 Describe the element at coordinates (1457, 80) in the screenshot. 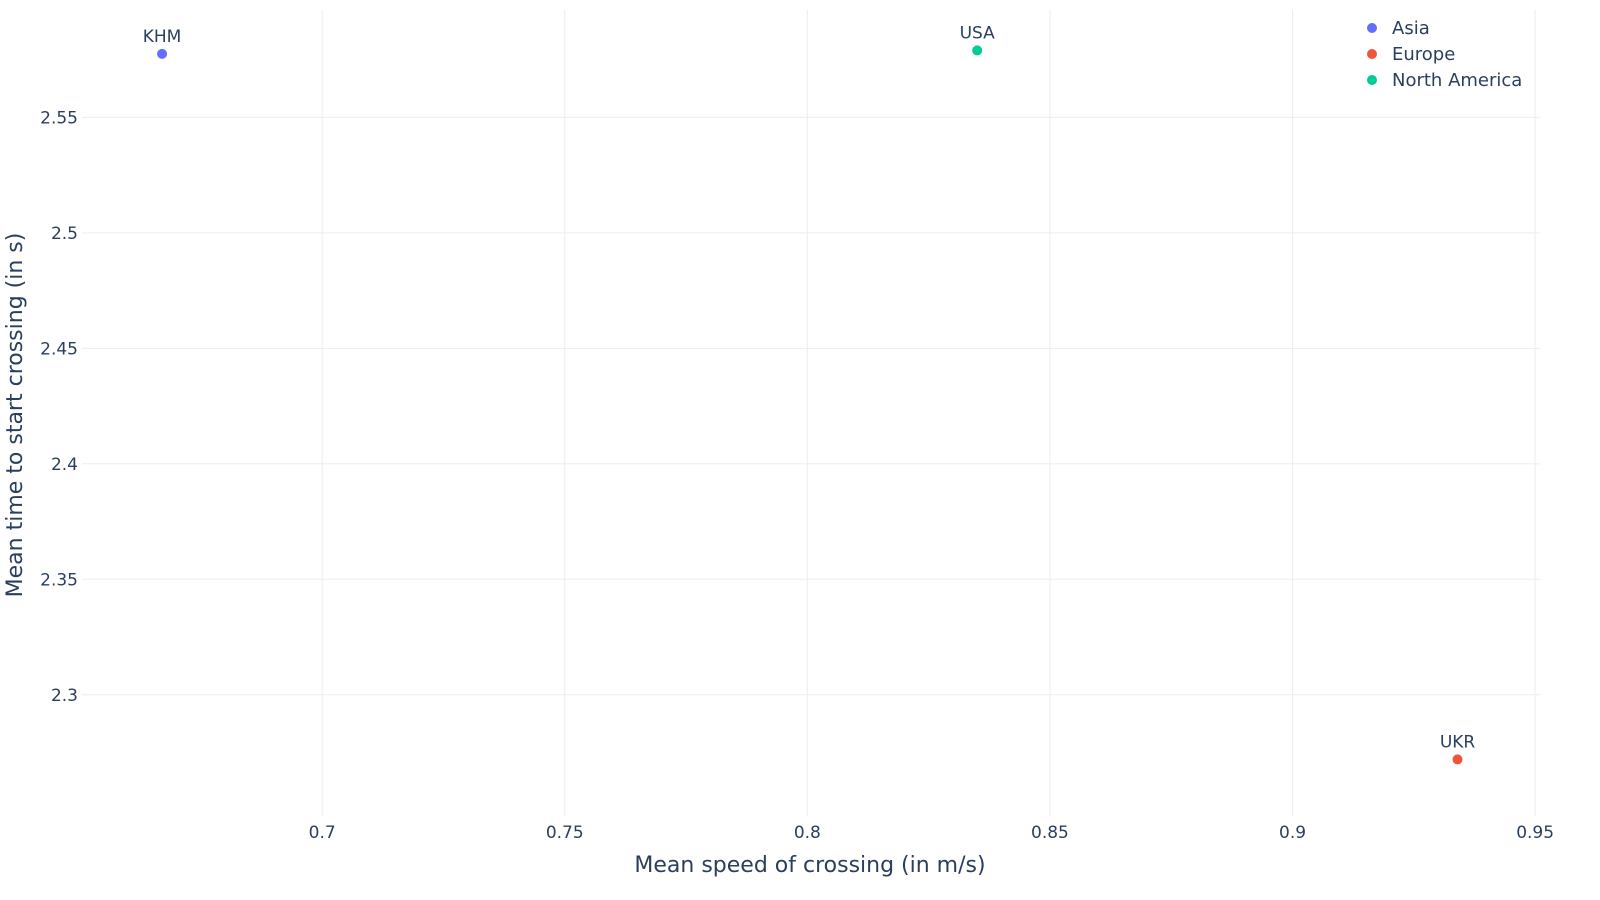

I see `legend-label: North America` at that location.